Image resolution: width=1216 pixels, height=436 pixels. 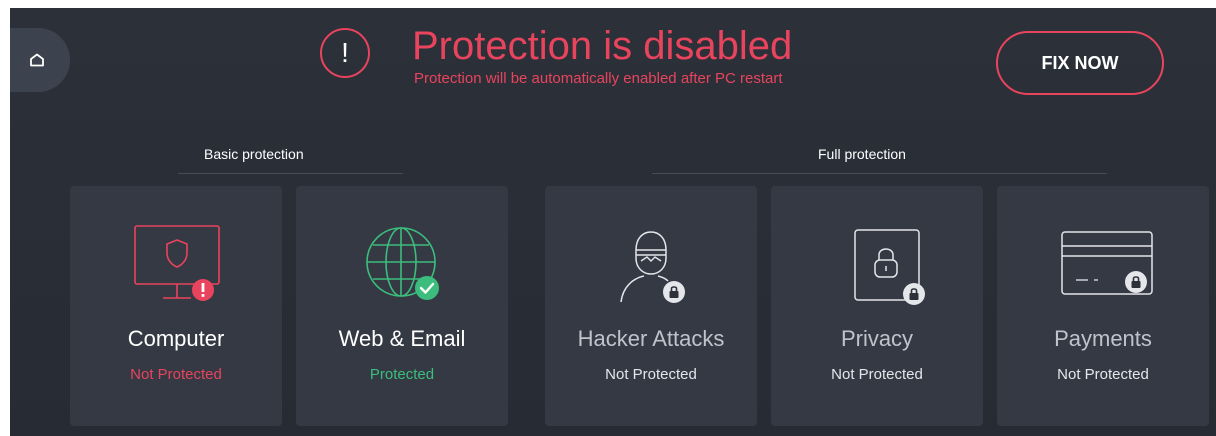 What do you see at coordinates (862, 154) in the screenshot?
I see `section-full-protection: Full protection` at bounding box center [862, 154].